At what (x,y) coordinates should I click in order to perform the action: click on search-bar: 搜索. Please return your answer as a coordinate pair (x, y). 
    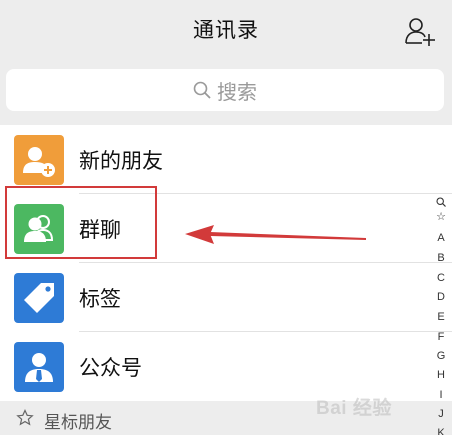
    Looking at the image, I should click on (225, 90).